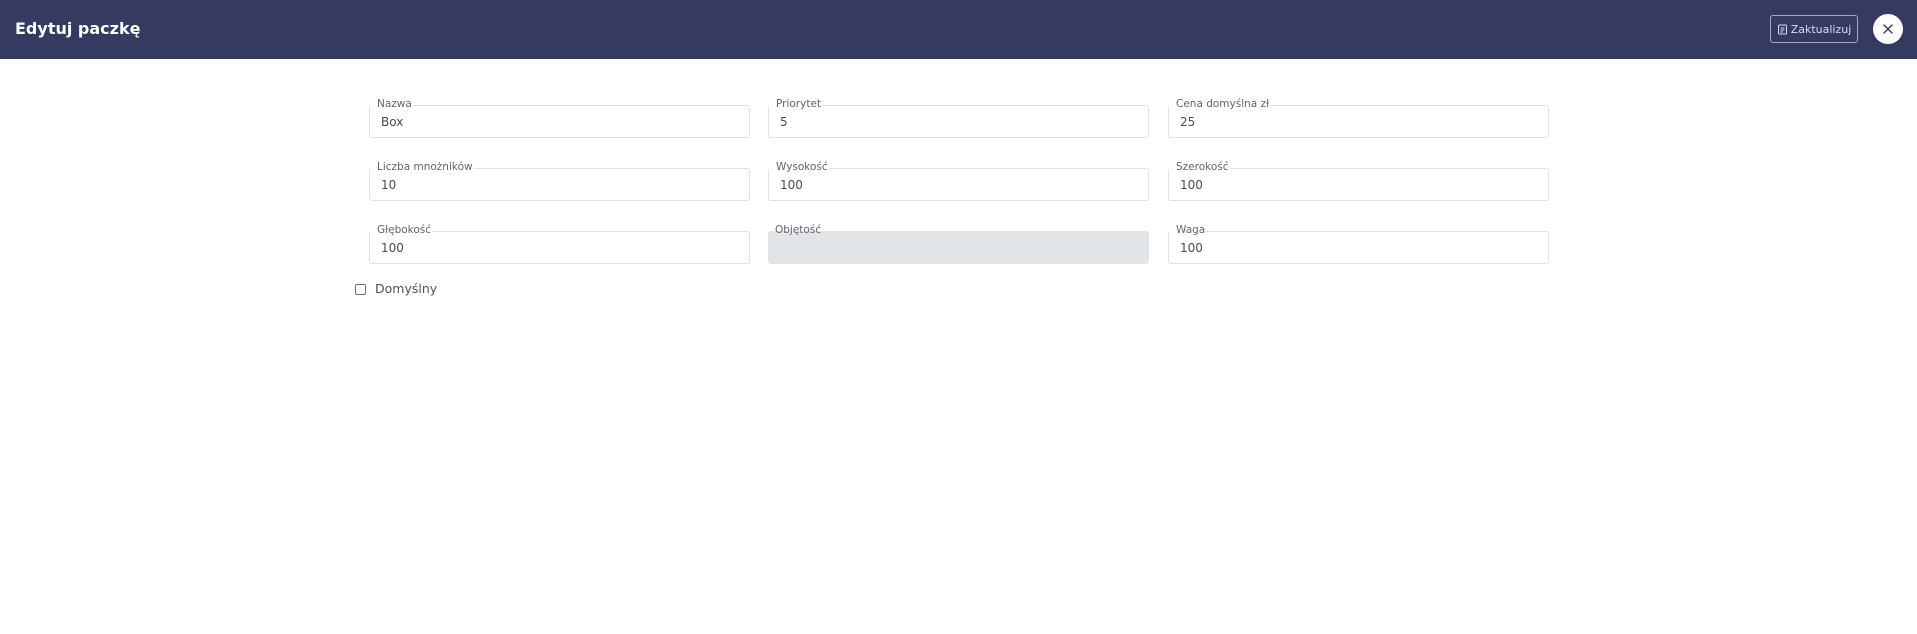 The width and height of the screenshot is (1917, 634). I want to click on cena-label: Cena domyślna zł, so click(1220, 104).